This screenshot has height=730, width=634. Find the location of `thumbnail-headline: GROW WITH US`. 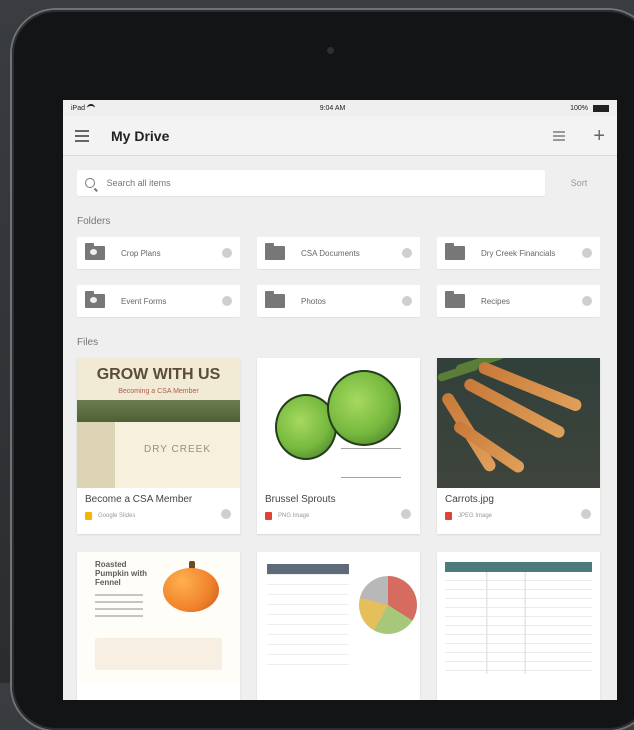

thumbnail-headline: GROW WITH US is located at coordinates (158, 374).